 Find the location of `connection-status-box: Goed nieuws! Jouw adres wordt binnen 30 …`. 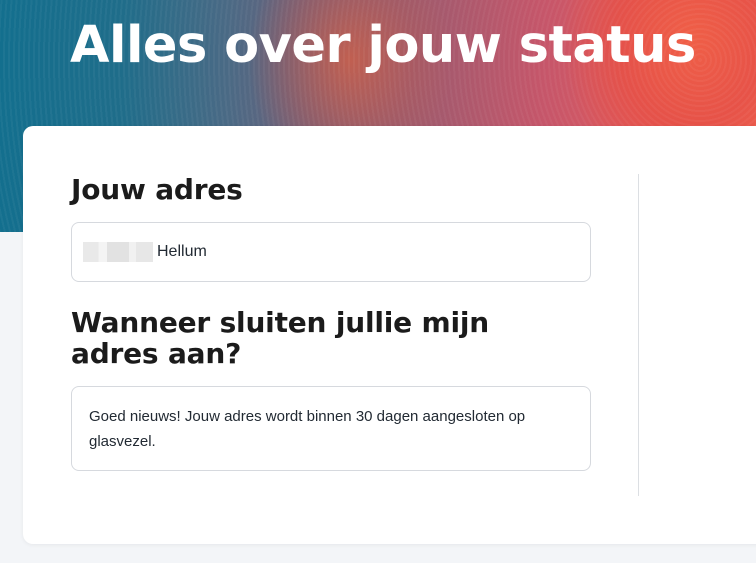

connection-status-box: Goed nieuws! Jouw adres wordt binnen 30 … is located at coordinates (331, 428).